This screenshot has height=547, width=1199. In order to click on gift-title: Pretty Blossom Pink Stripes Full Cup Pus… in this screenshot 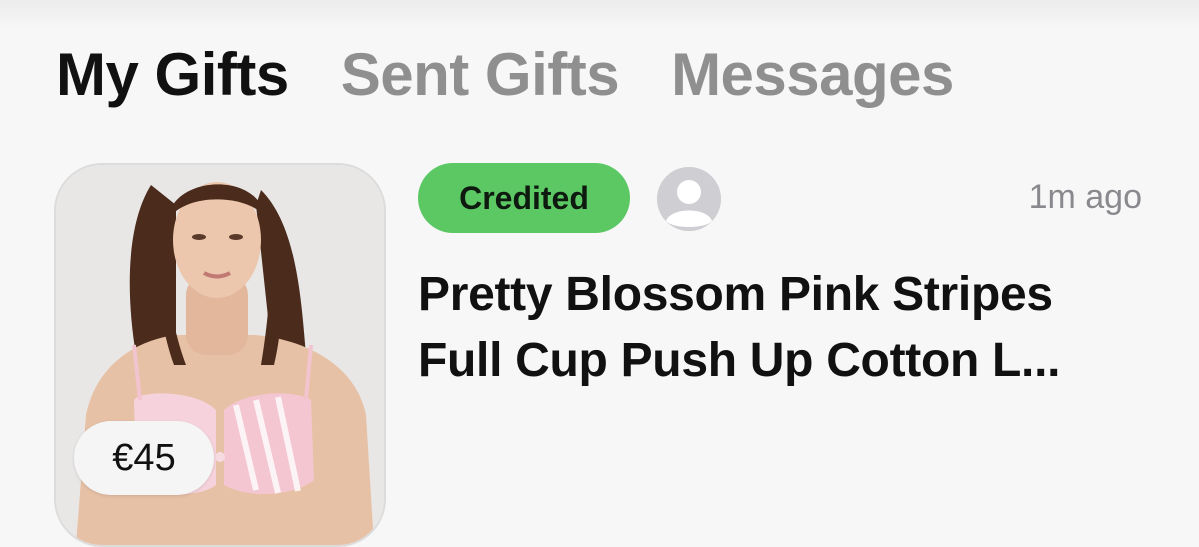, I will do `click(783, 328)`.